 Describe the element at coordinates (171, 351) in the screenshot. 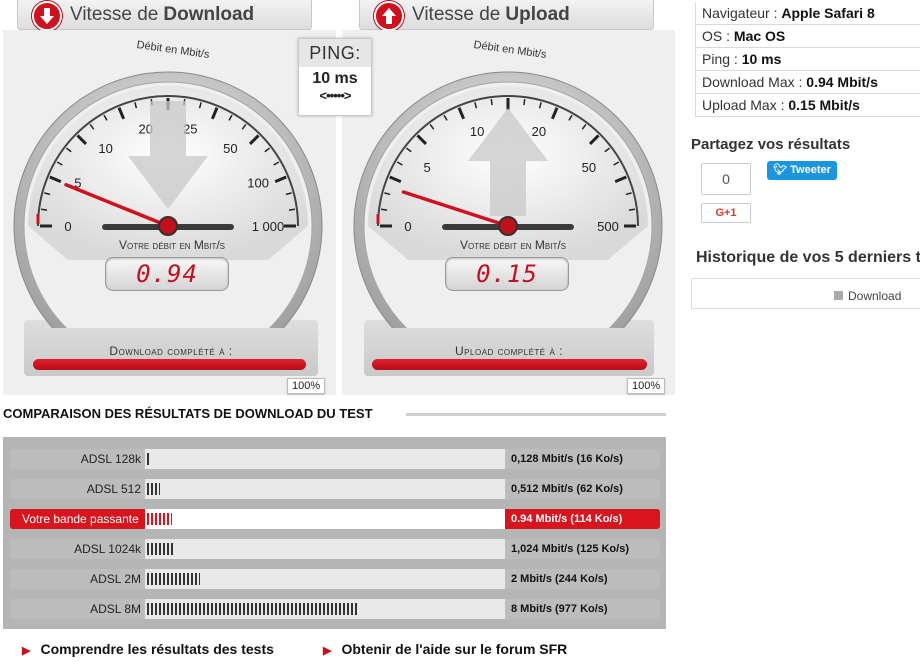

I see `download-complete-label: Download complété à :` at that location.